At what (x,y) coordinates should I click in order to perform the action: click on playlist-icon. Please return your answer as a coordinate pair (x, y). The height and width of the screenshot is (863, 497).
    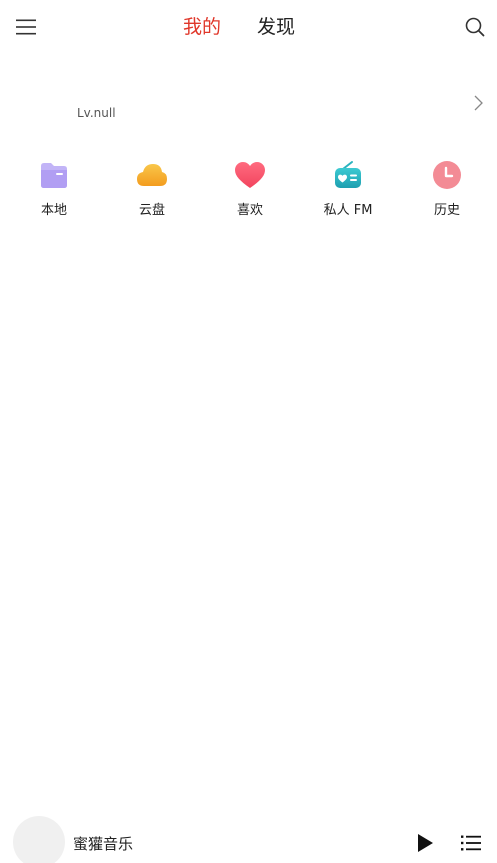
    Looking at the image, I should click on (471, 843).